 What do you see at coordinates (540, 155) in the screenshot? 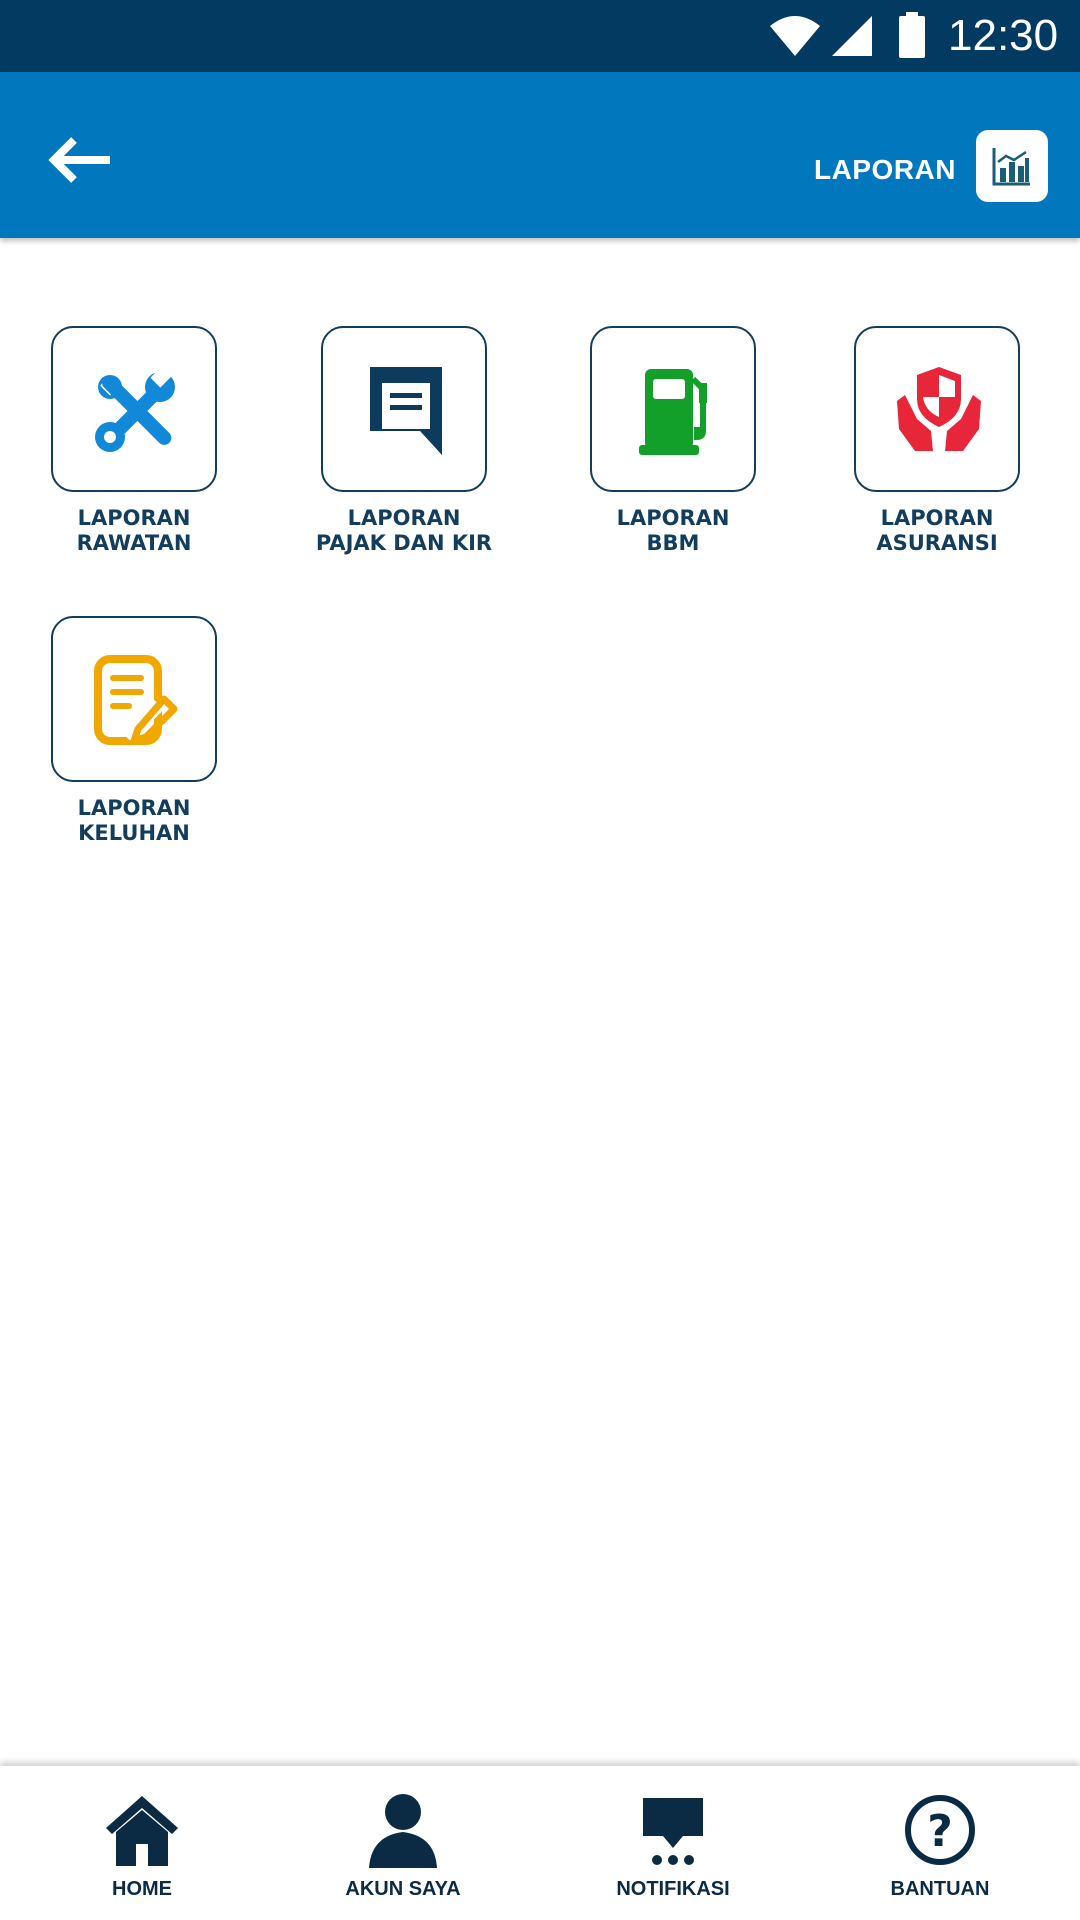
I see `app-bar: LAPORAN` at bounding box center [540, 155].